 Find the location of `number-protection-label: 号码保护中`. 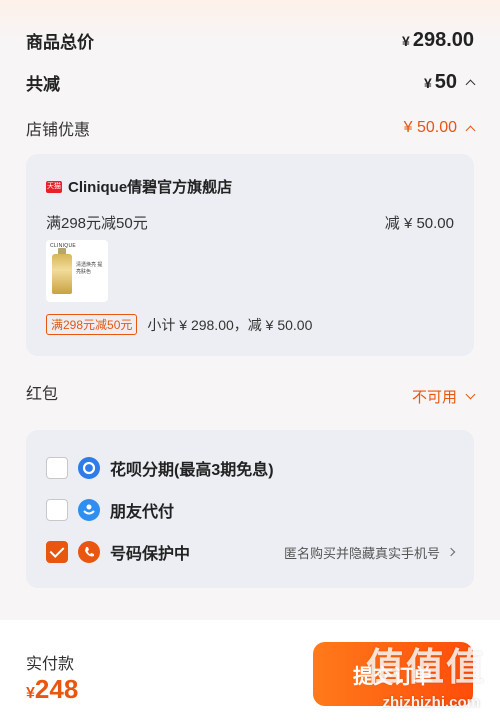

number-protection-label: 号码保护中 is located at coordinates (150, 554).